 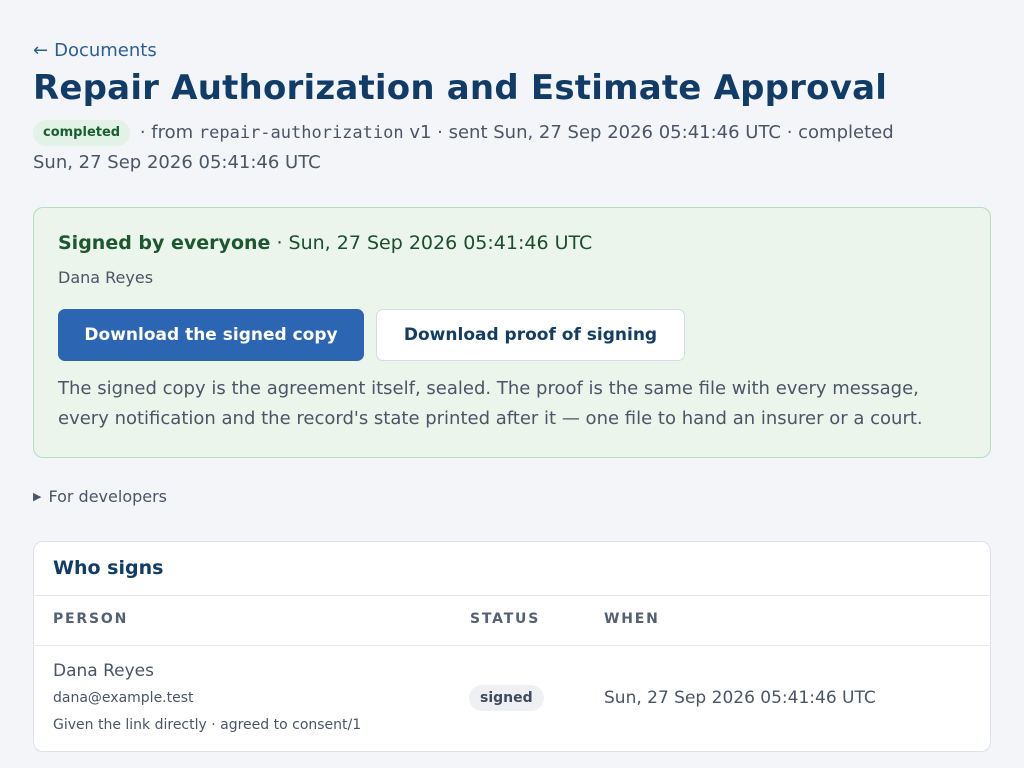 I want to click on for-developers-label: For developers, so click(x=108, y=496).